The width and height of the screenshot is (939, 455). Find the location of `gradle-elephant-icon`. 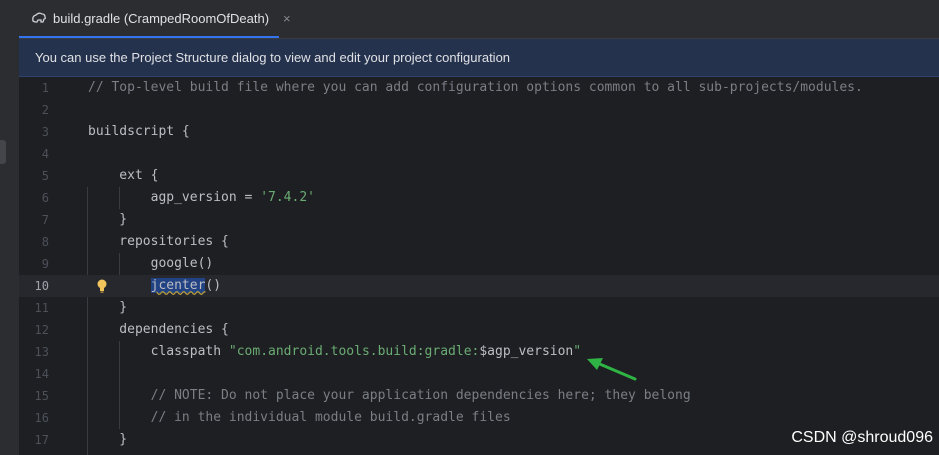

gradle-elephant-icon is located at coordinates (39, 18).